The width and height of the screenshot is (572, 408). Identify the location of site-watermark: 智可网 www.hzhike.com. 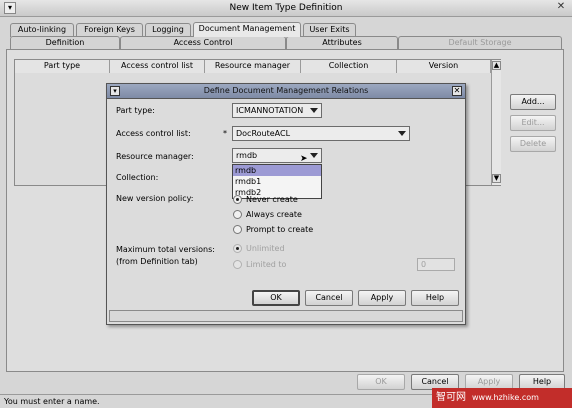
(502, 398).